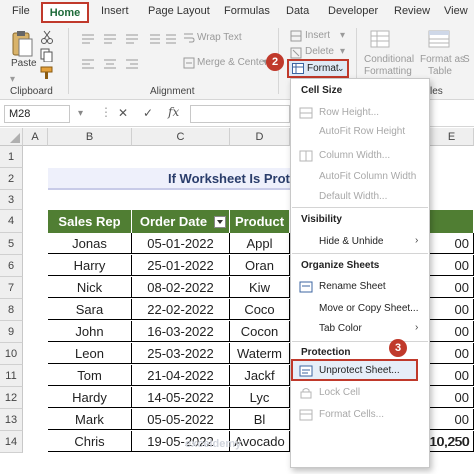 This screenshot has width=474, height=474. I want to click on column-header-e: E, so click(452, 137).